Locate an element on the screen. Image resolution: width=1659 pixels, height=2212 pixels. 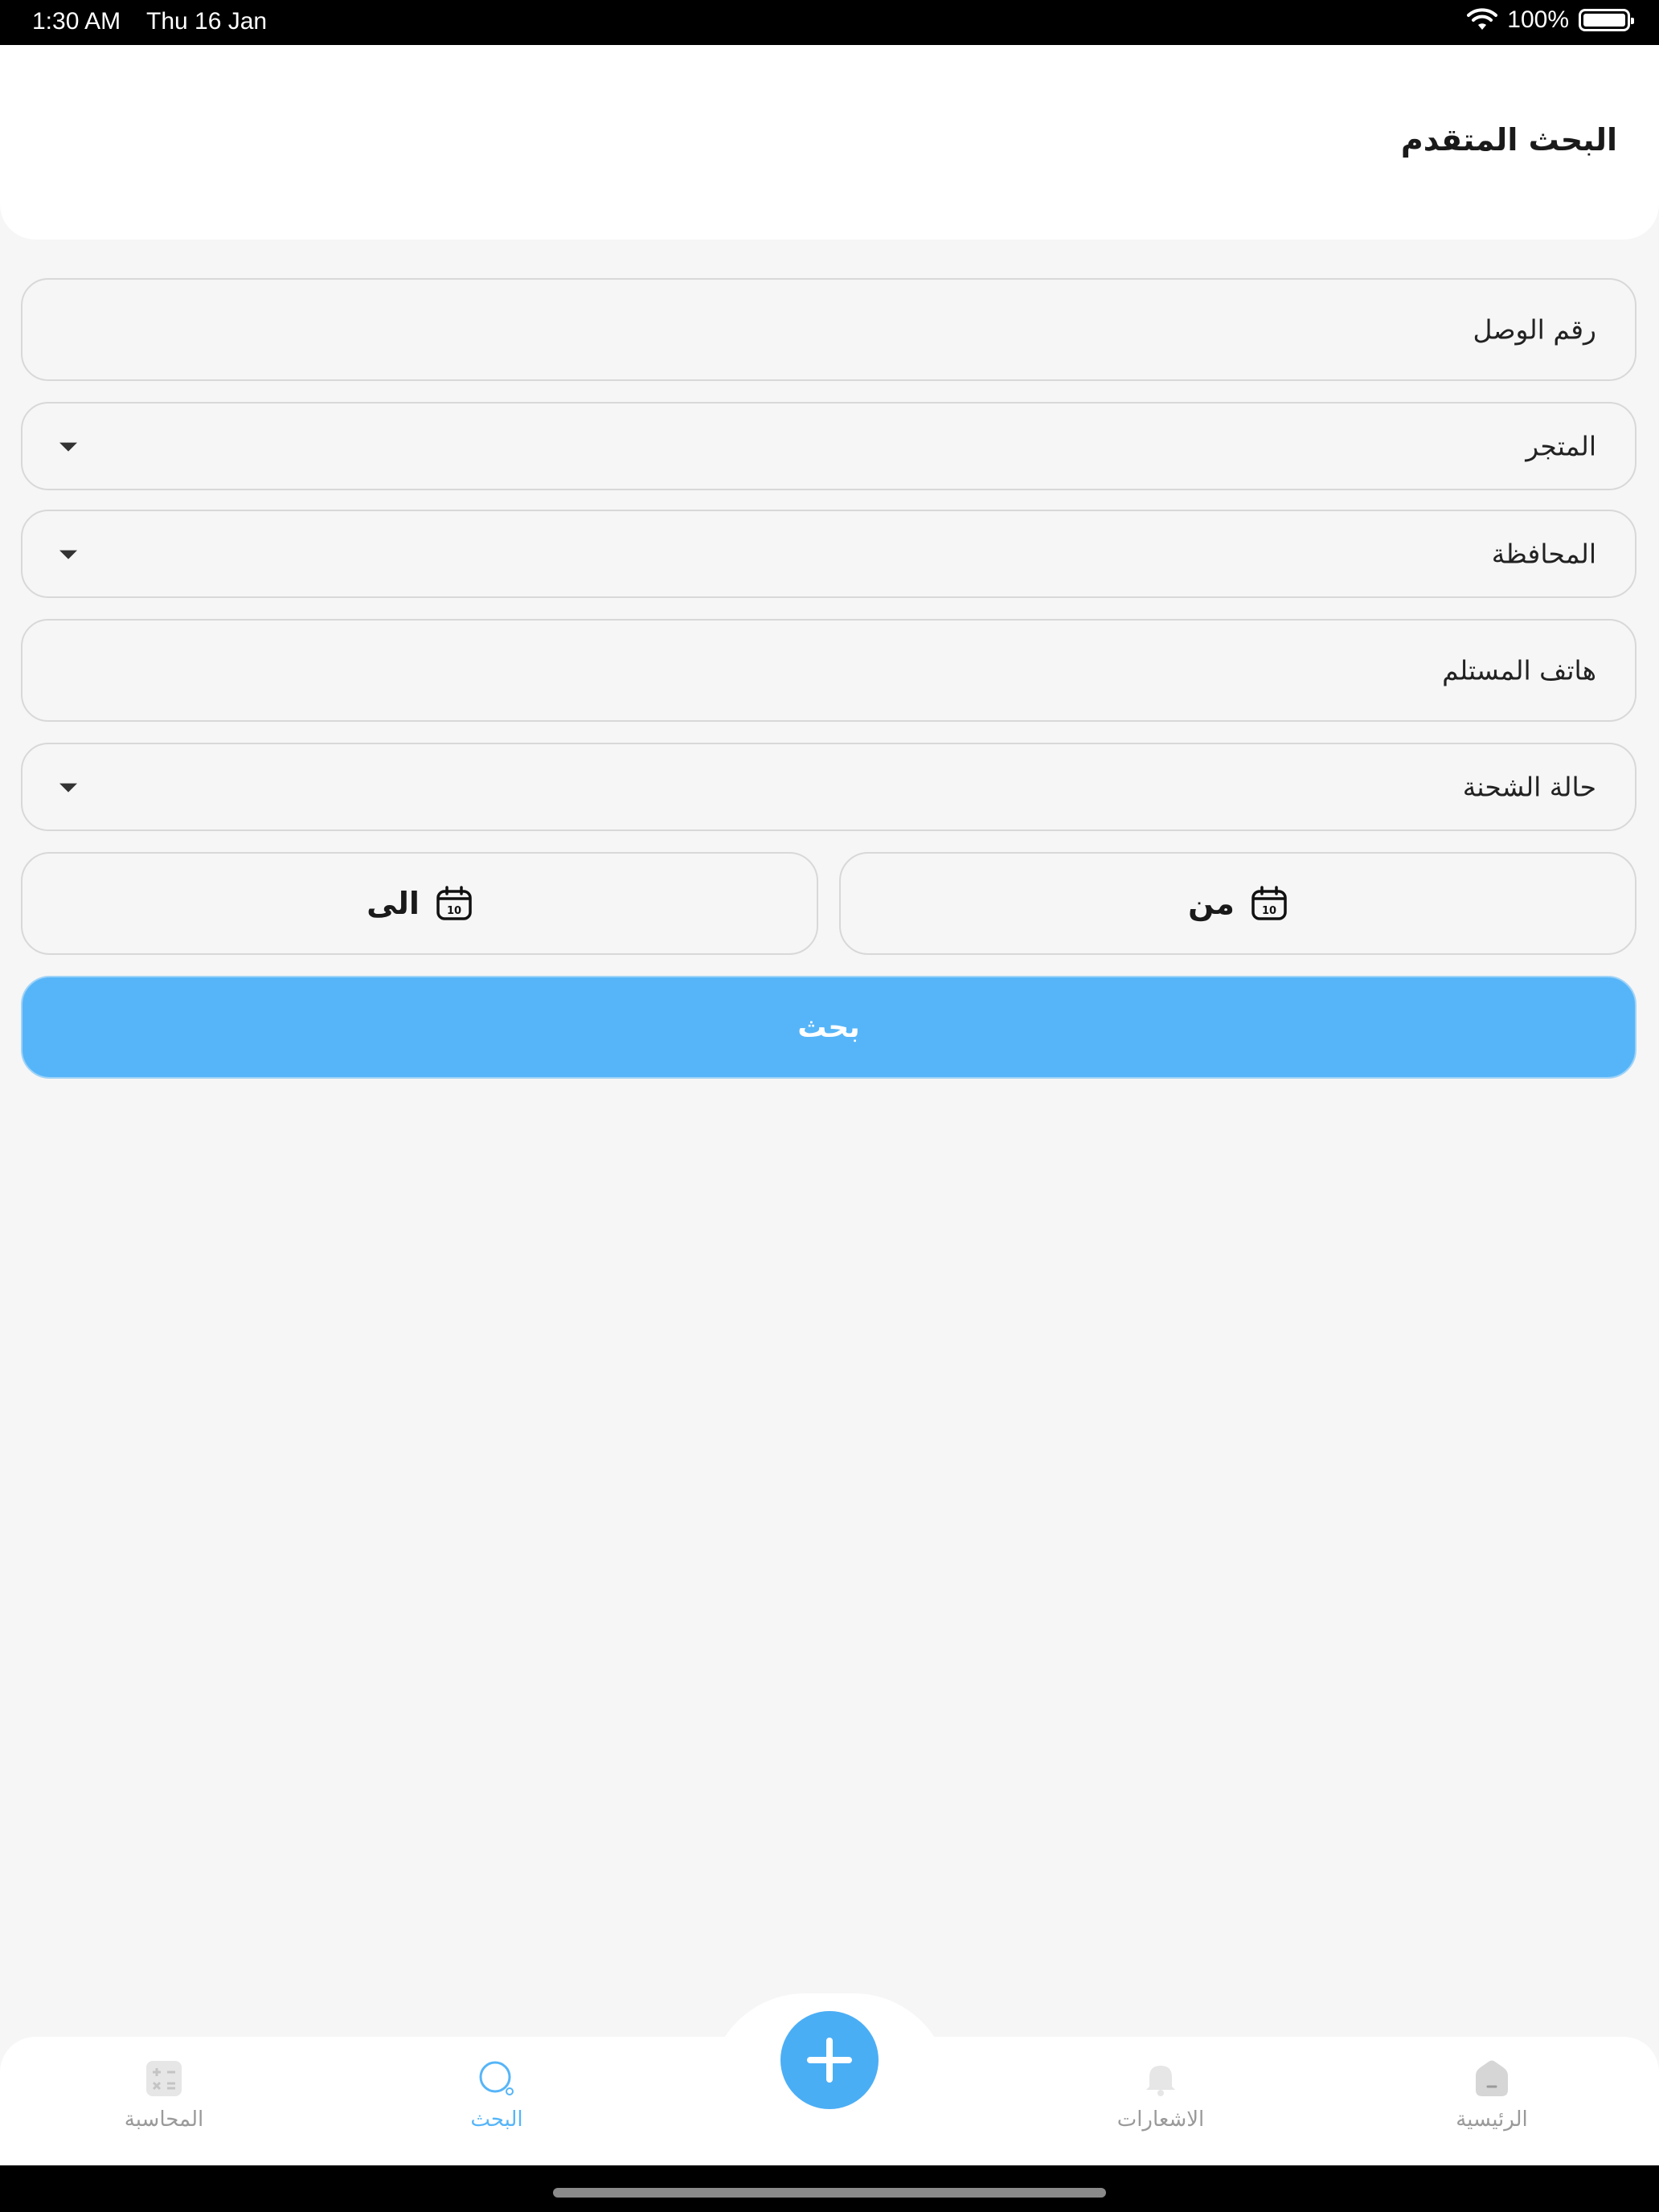
shipment-status-dropdown: حالة الشحنة is located at coordinates (828, 787).